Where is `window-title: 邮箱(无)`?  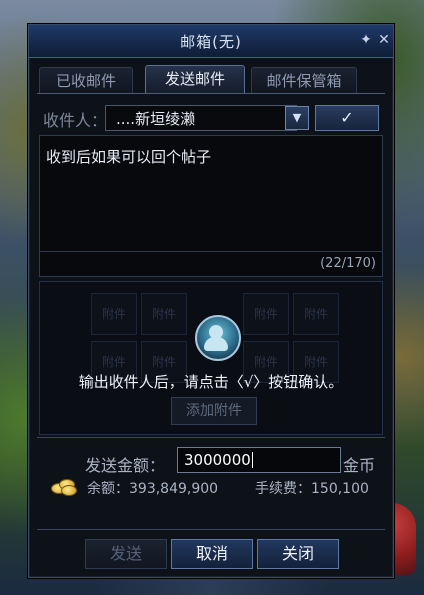
window-title: 邮箱(无) is located at coordinates (211, 42).